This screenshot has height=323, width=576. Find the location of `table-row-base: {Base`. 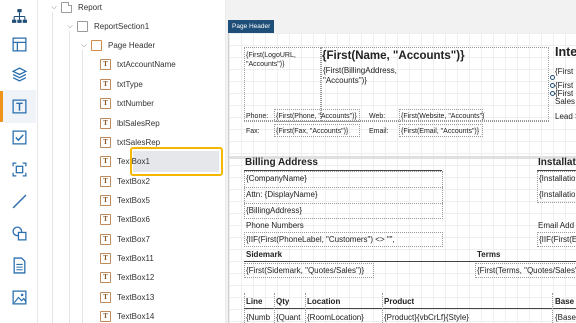

table-row-base: {Base is located at coordinates (565, 318).